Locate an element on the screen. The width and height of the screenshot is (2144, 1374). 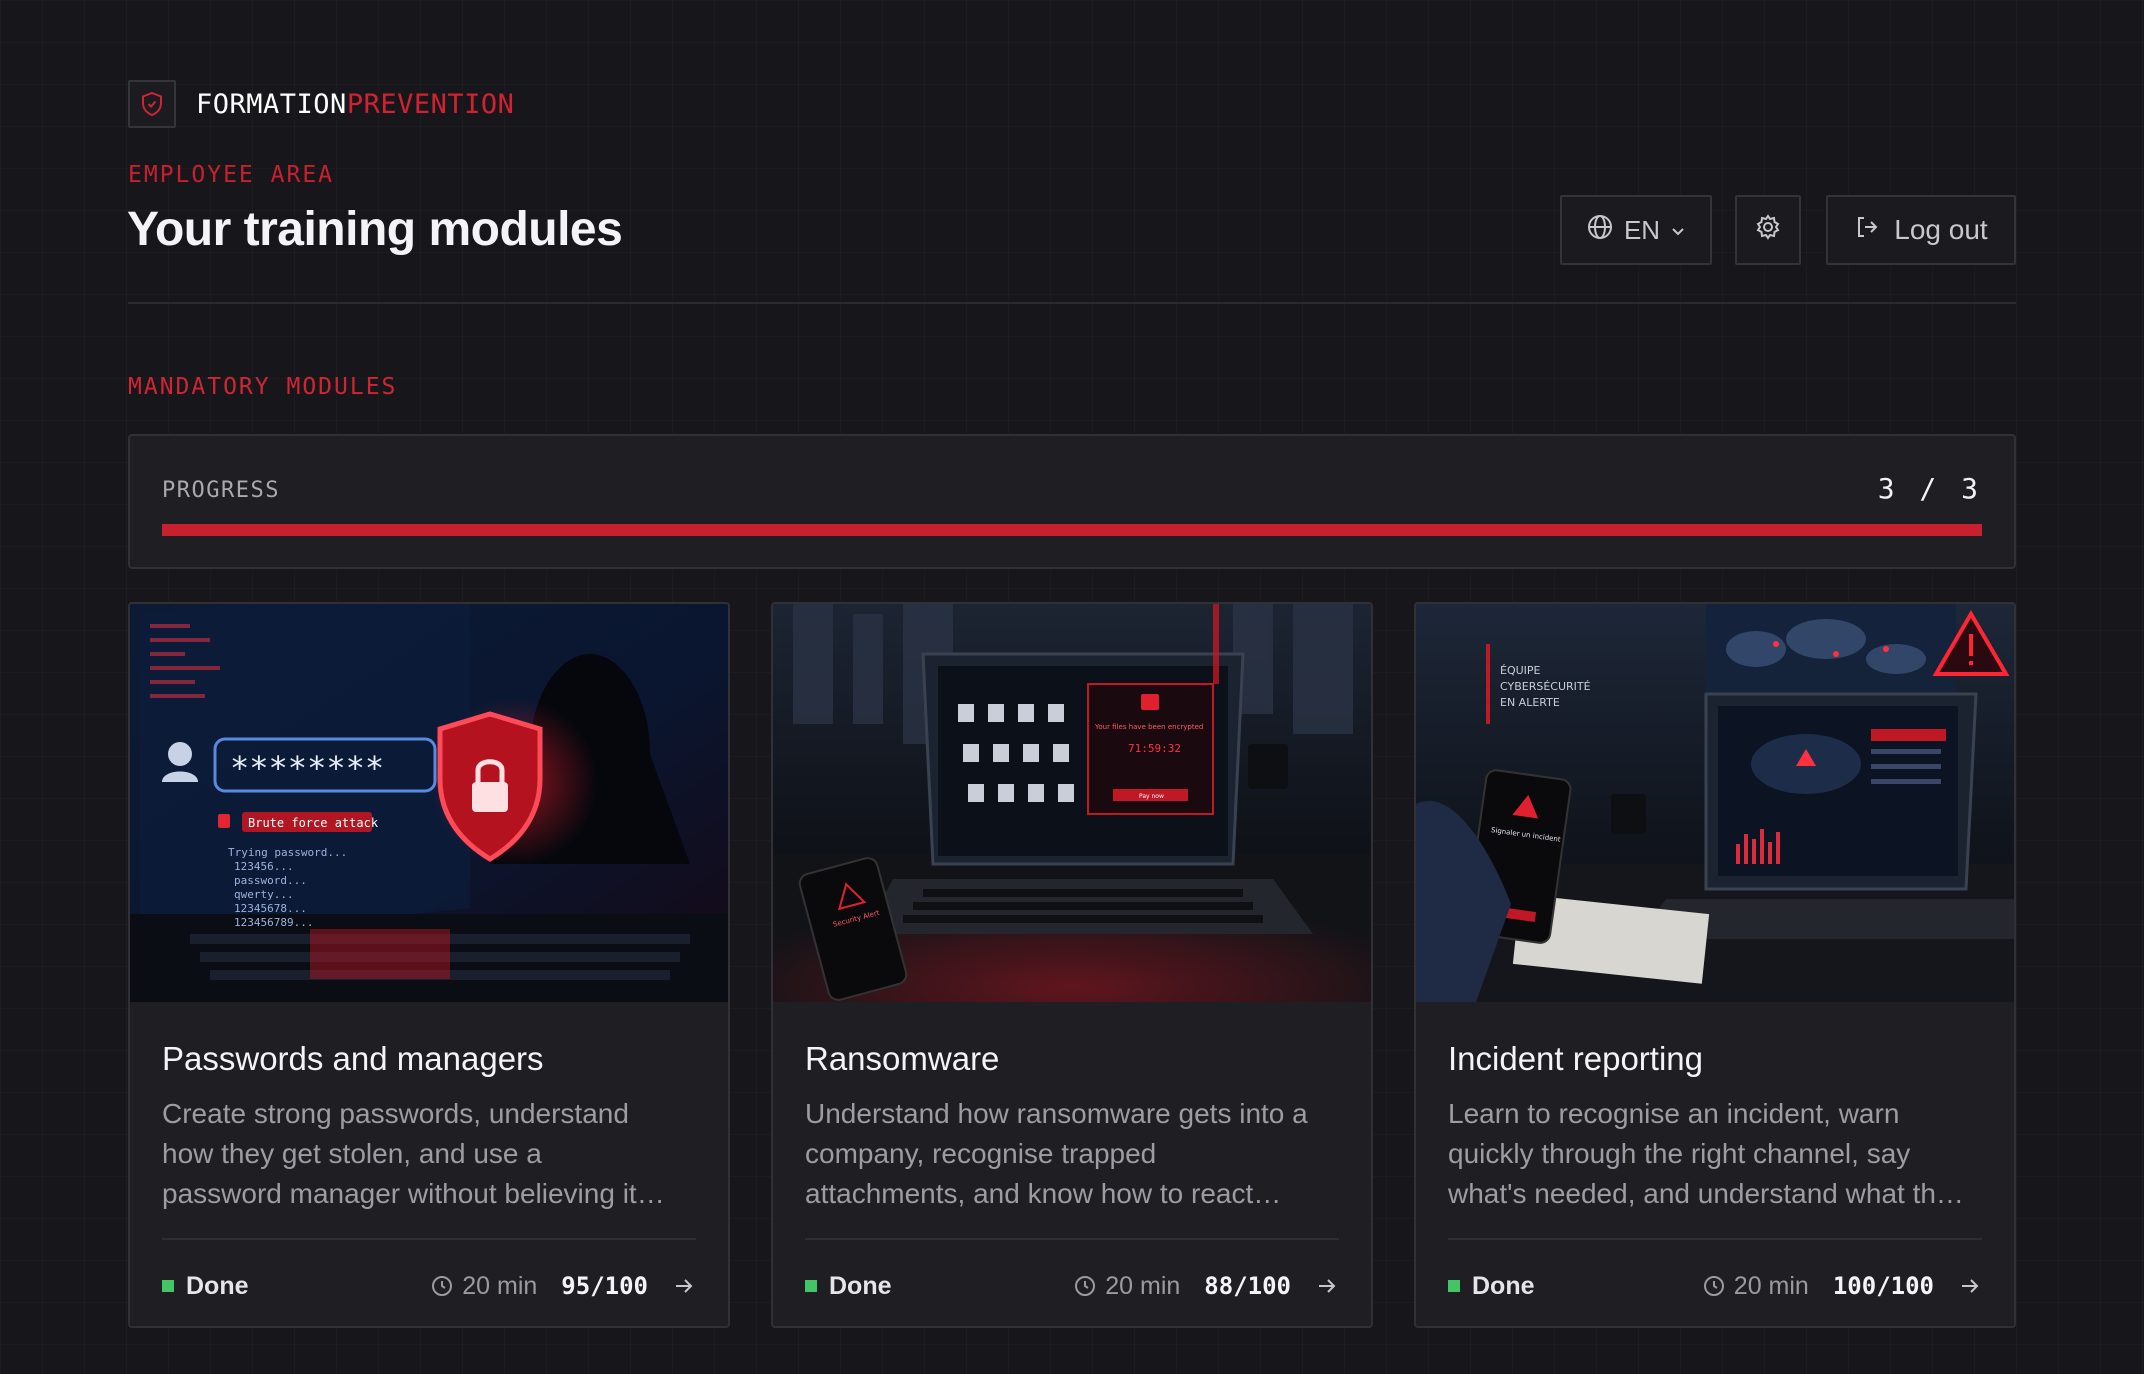
gear-icon is located at coordinates (1768, 230).